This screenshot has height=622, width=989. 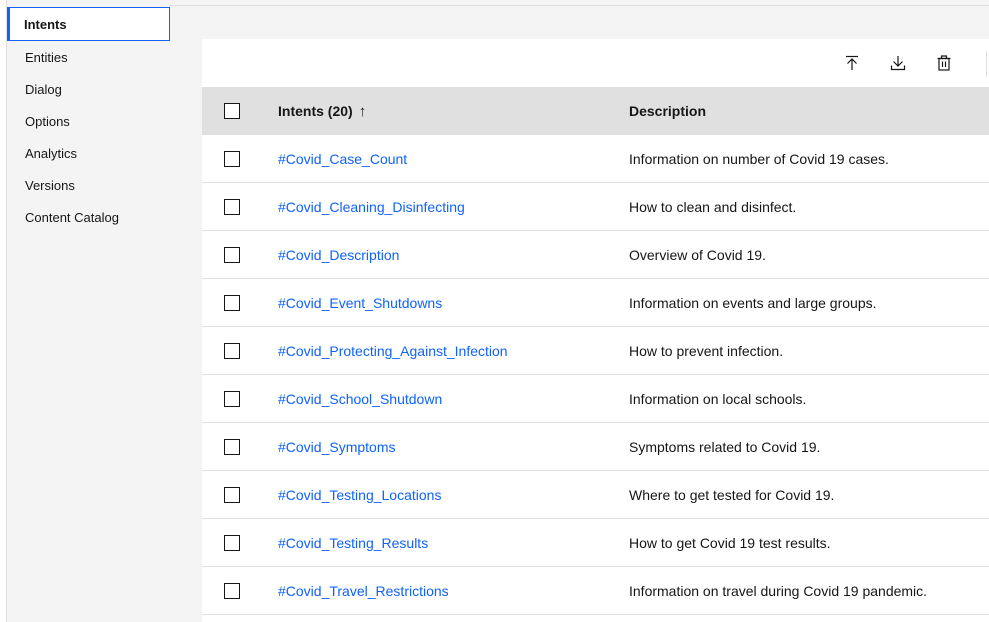 I want to click on upload-icon, so click(x=852, y=62).